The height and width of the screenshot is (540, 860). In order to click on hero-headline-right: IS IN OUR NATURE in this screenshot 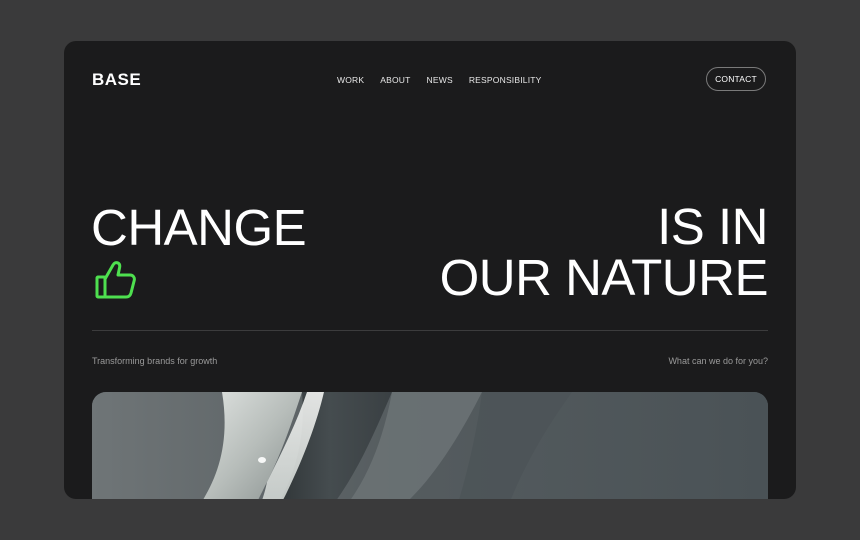, I will do `click(604, 252)`.